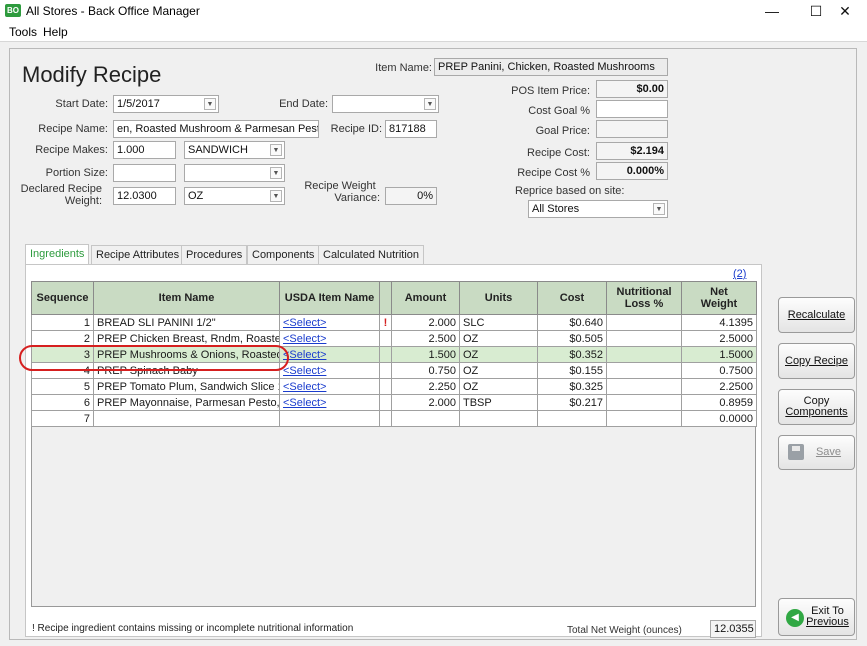  What do you see at coordinates (61, 189) in the screenshot?
I see `declared-weight-label: Declared Recipe` at bounding box center [61, 189].